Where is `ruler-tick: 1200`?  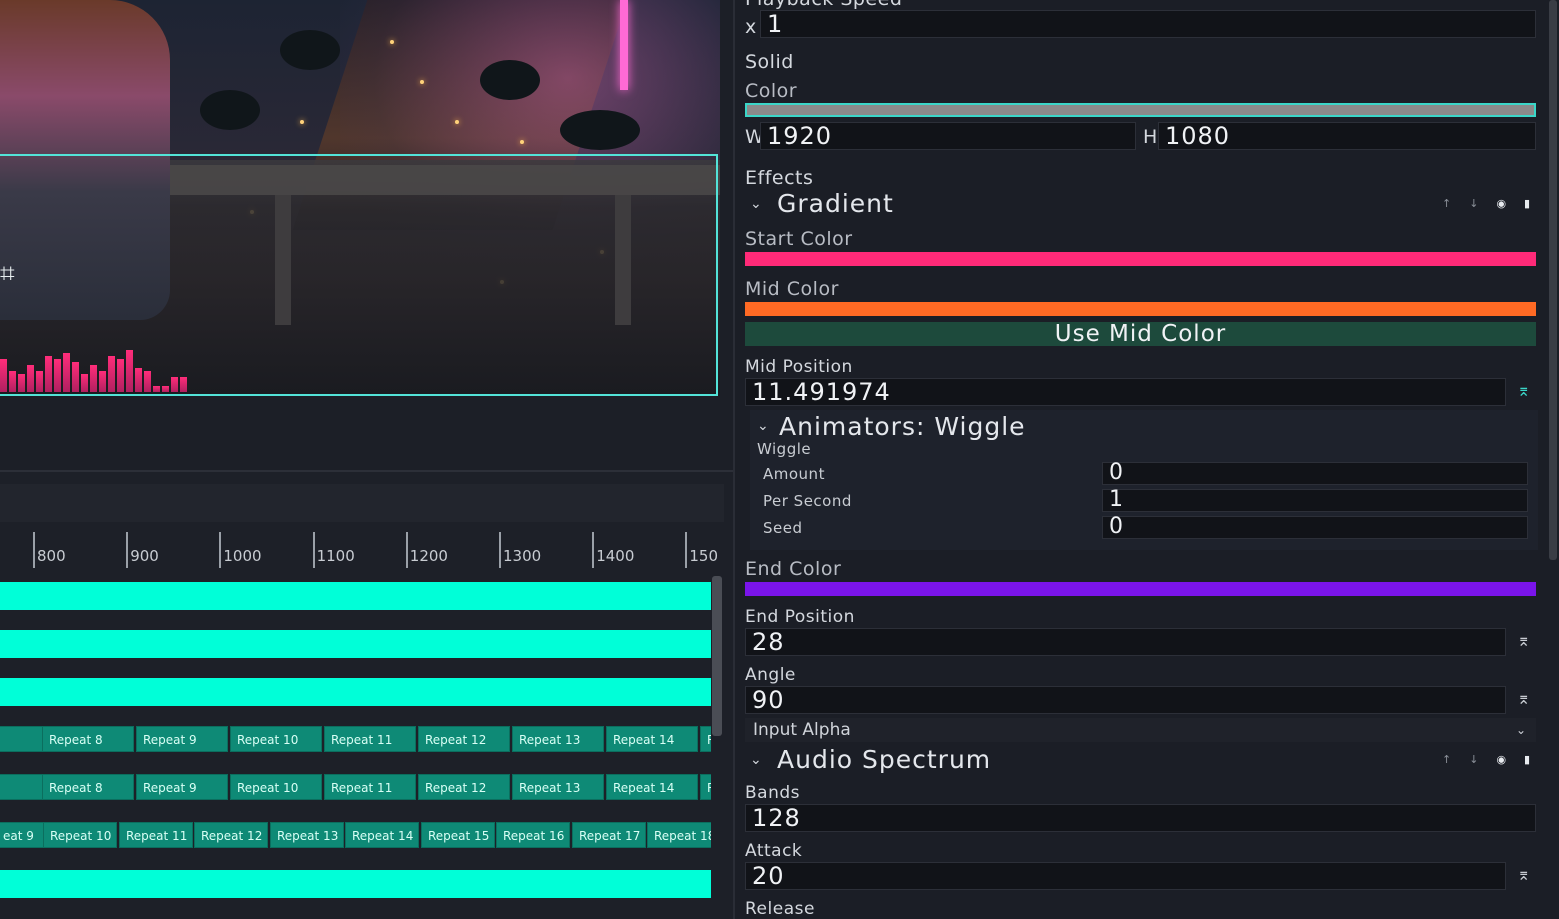 ruler-tick: 1200 is located at coordinates (426, 550).